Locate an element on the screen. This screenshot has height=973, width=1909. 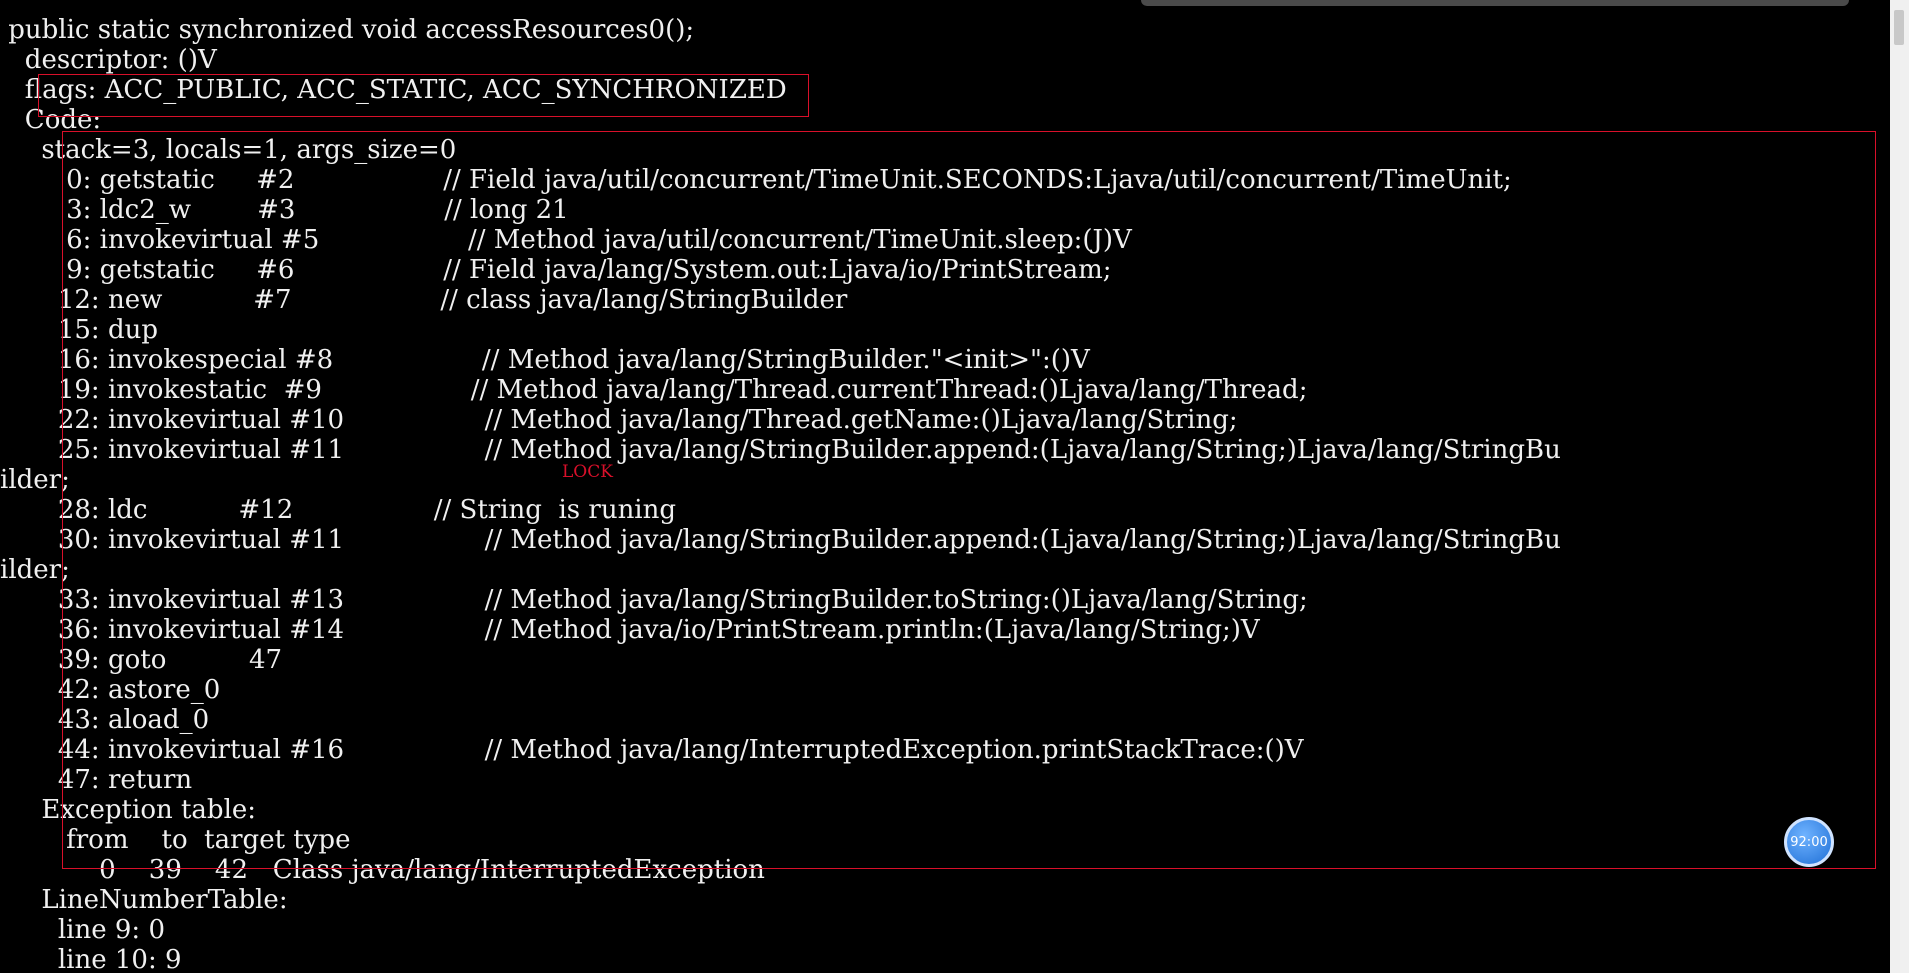
floating-clock-badge: 92:00 is located at coordinates (1809, 842).